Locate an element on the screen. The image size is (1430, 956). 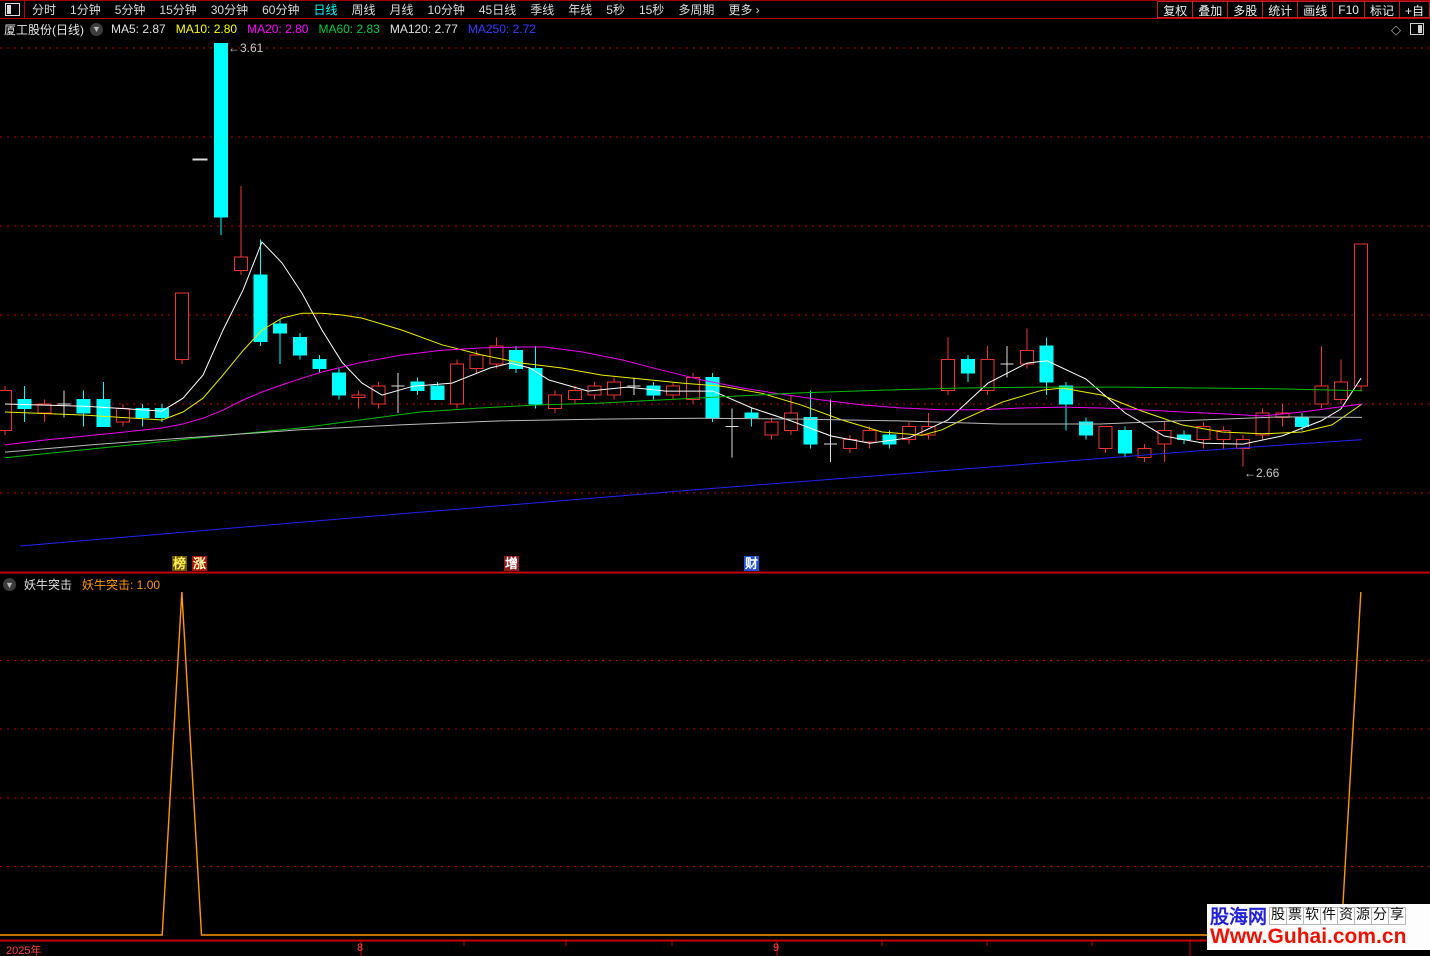
menu-item-15分钟: 15分钟 is located at coordinates (177, 9).